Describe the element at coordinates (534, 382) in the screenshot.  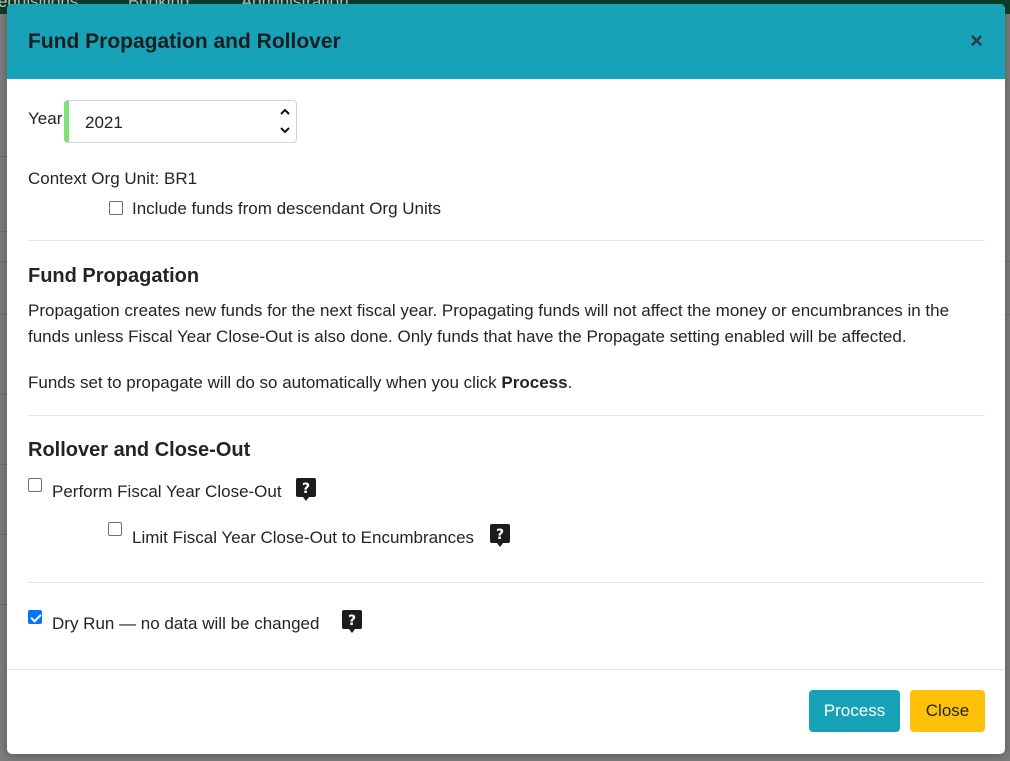
I see `note-process-bold: Process` at that location.